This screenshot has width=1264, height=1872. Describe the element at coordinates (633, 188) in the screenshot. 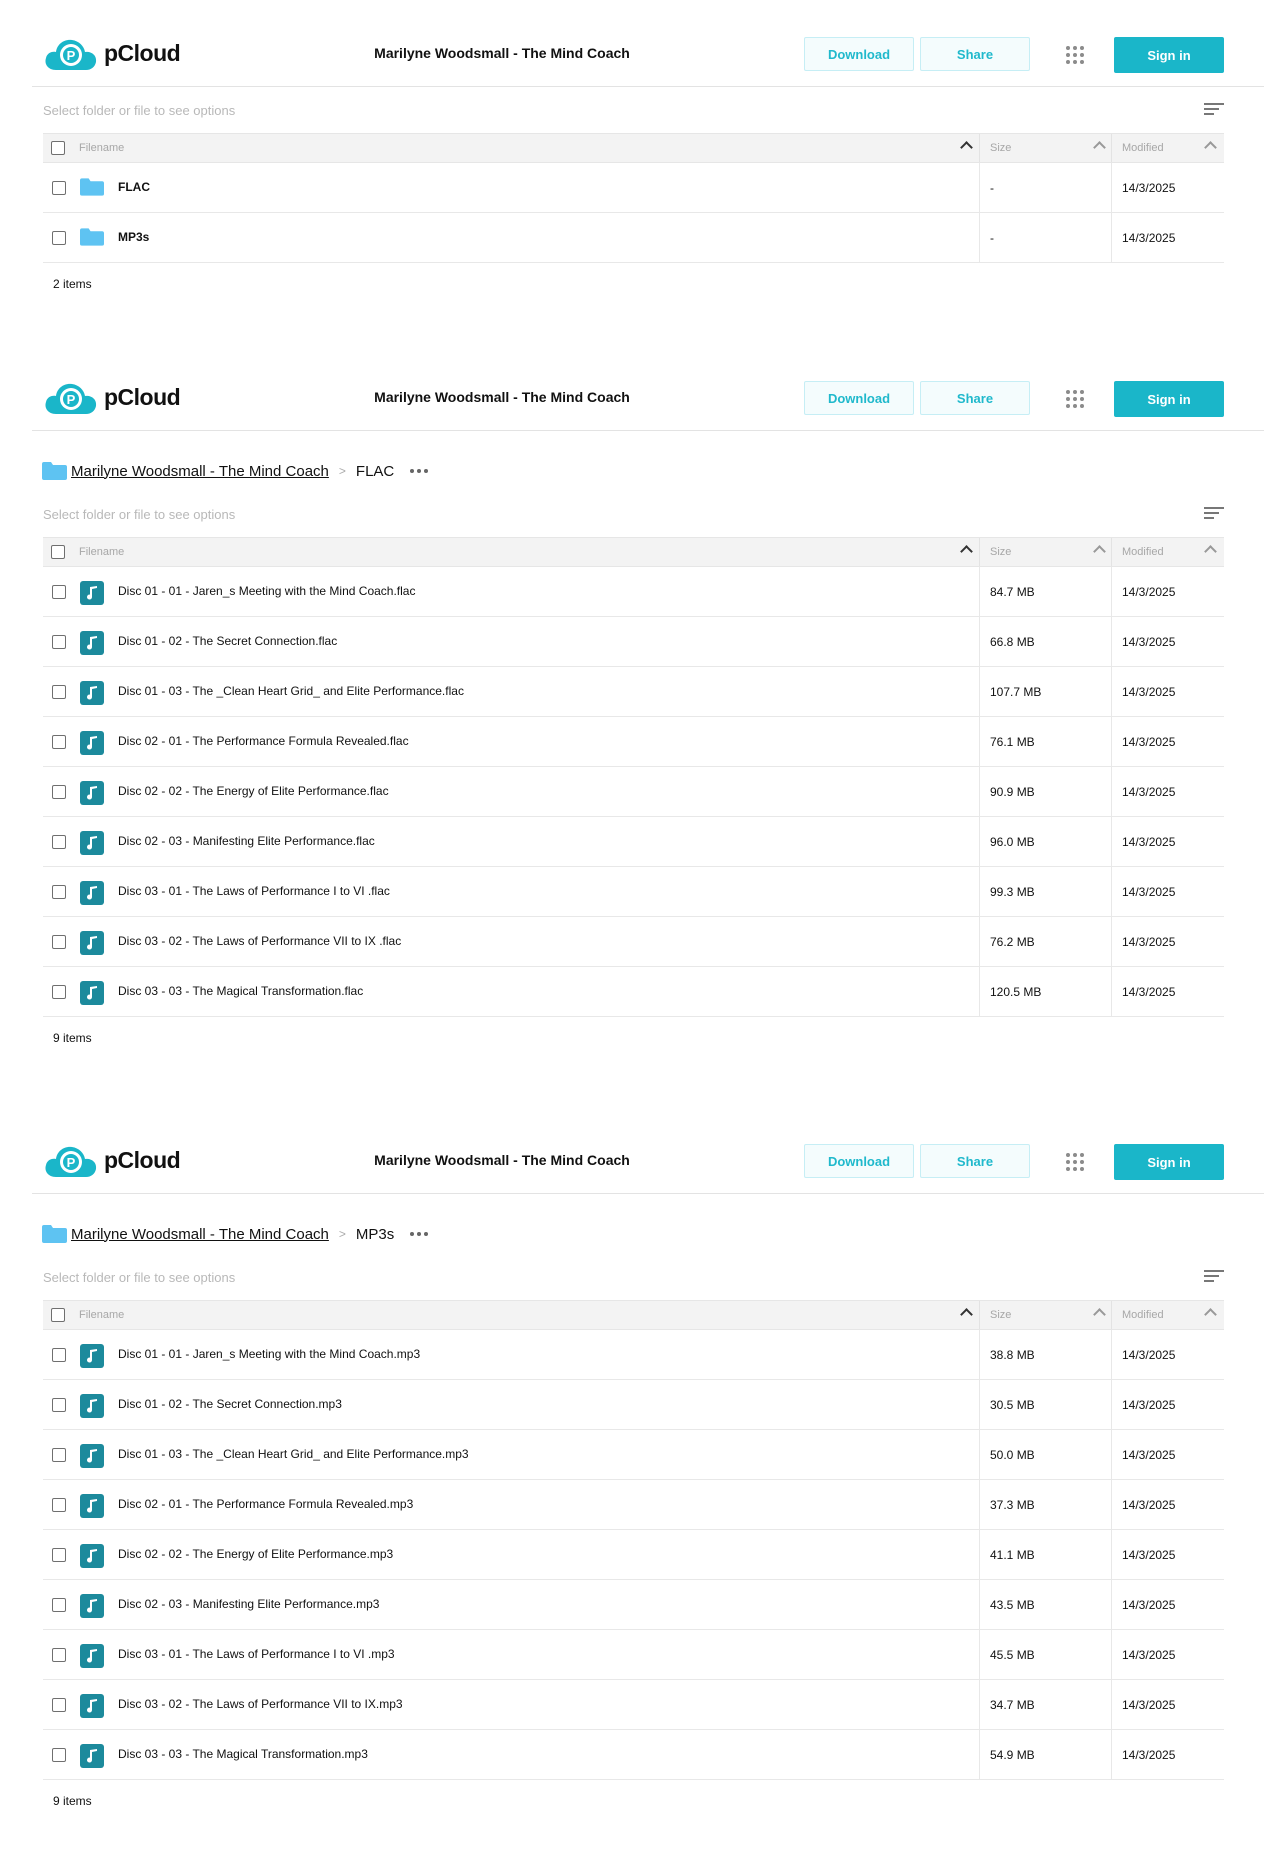

I see `table-row: FLAC - 14/3/2025` at that location.